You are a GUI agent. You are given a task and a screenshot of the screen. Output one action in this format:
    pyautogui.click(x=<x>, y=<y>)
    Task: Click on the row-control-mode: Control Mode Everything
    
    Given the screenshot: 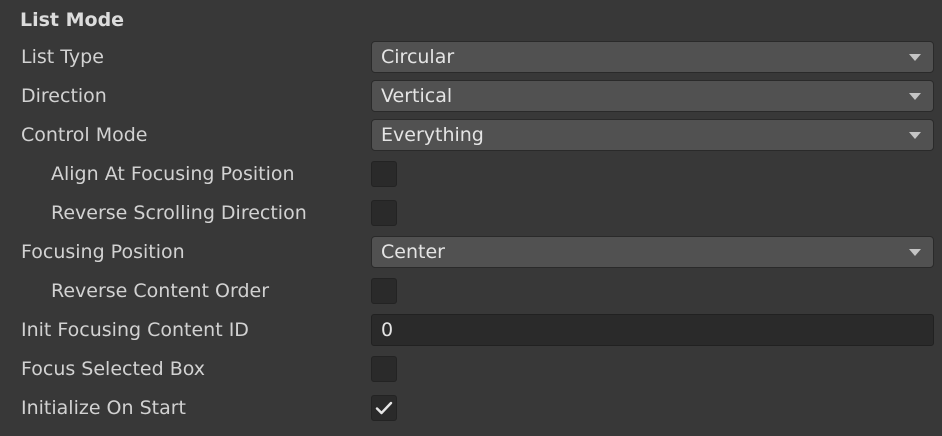 What is the action you would take?
    pyautogui.click(x=471, y=135)
    